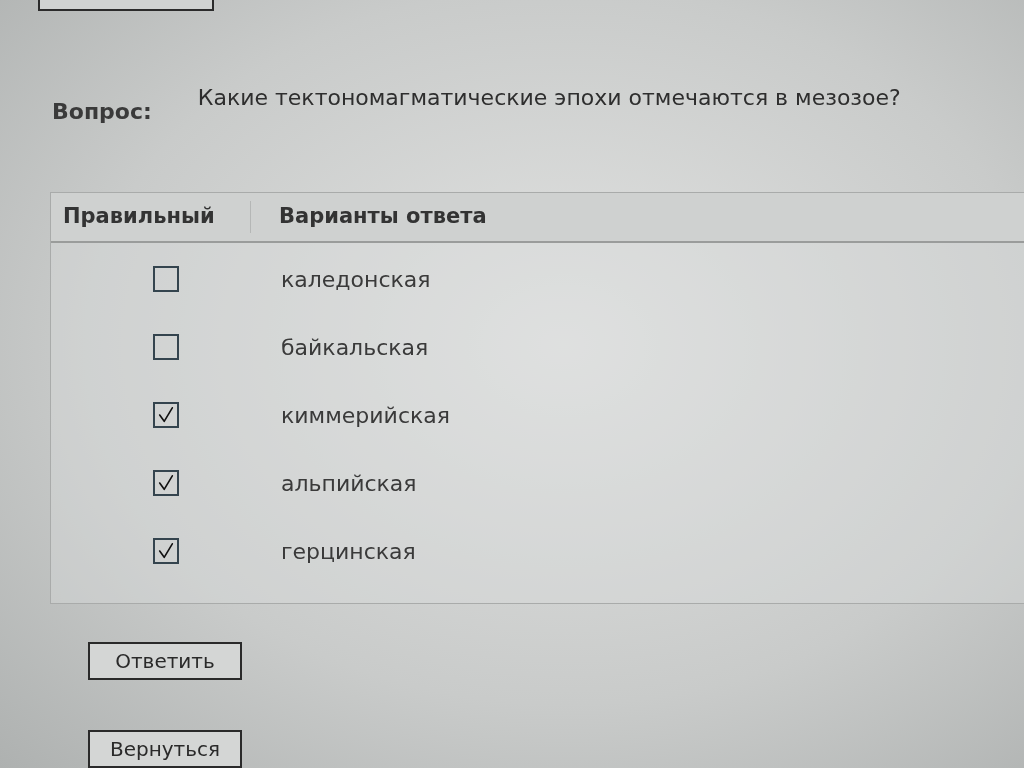 The image size is (1024, 768). What do you see at coordinates (348, 551) in the screenshot?
I see `answer-option: герцинская` at bounding box center [348, 551].